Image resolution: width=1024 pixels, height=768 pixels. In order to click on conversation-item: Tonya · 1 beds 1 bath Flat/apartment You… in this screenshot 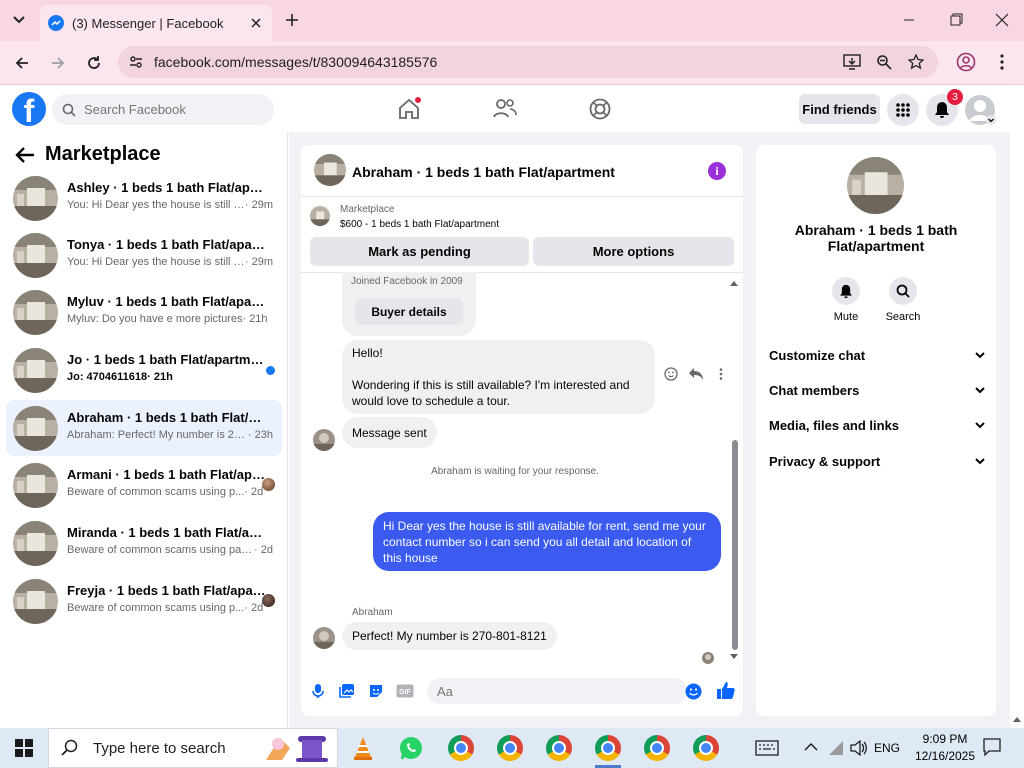, I will do `click(144, 255)`.